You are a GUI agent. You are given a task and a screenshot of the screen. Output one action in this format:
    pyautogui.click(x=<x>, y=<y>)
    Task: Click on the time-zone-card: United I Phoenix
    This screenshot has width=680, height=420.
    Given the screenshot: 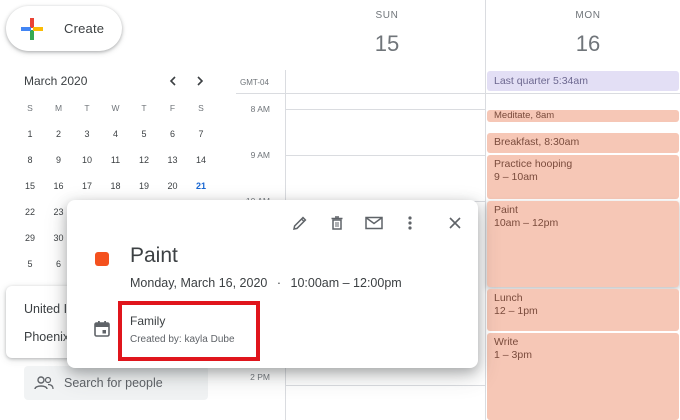 What is the action you would take?
    pyautogui.click(x=41, y=322)
    